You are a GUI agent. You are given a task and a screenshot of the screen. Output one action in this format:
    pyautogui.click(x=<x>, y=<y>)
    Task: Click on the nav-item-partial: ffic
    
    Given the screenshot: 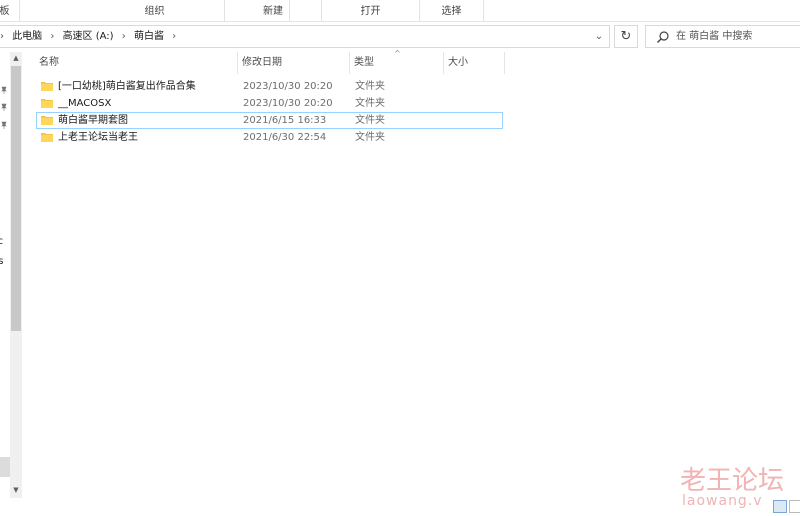 What is the action you would take?
    pyautogui.click(x=1, y=241)
    